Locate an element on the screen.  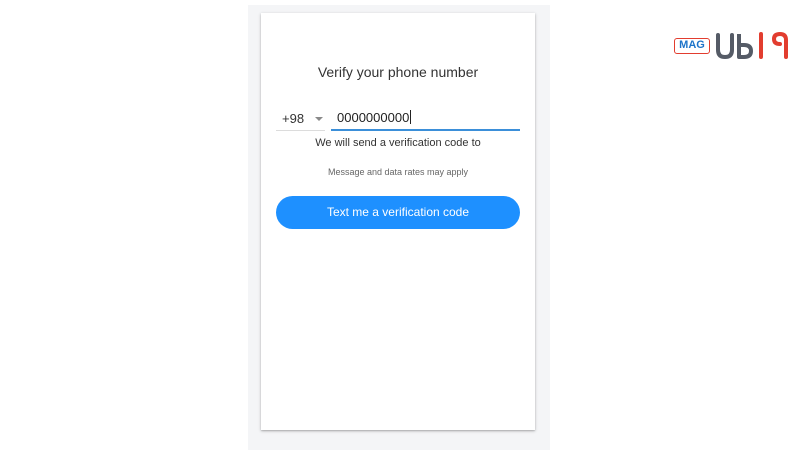
brand-logo: MAG is located at coordinates (734, 45).